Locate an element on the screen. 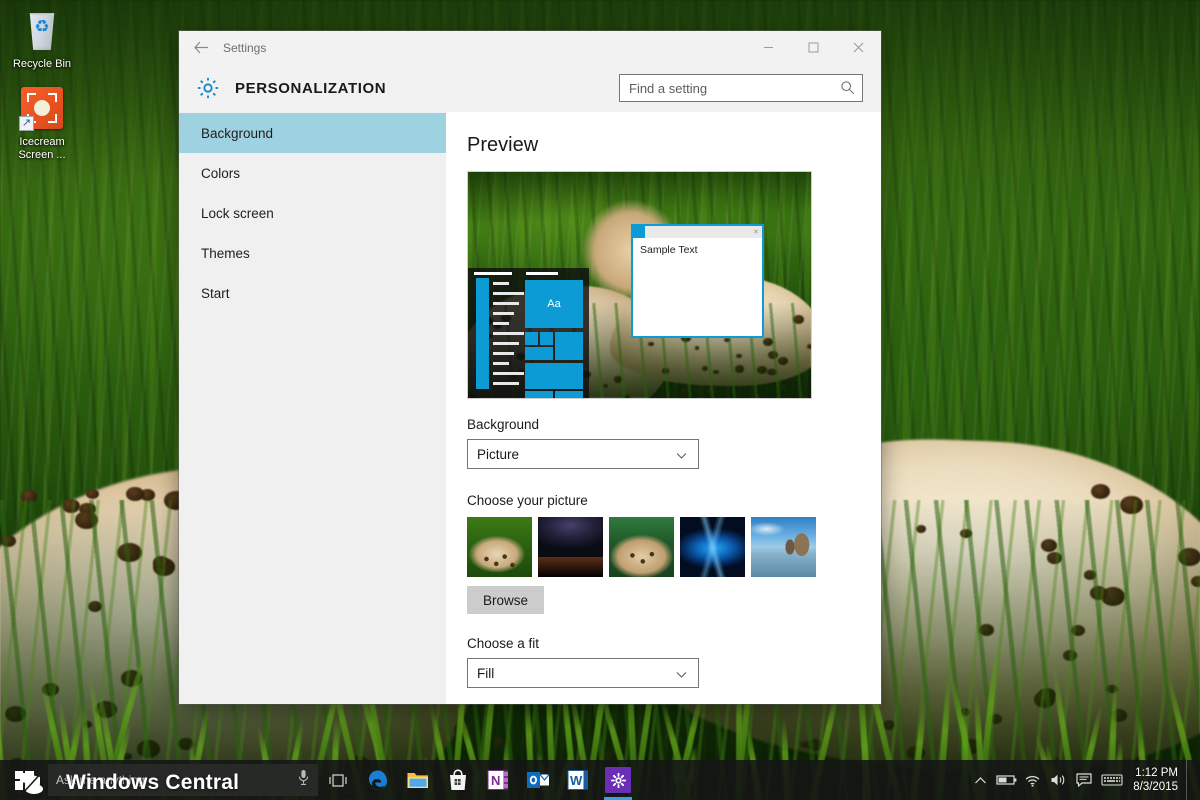 The width and height of the screenshot is (1200, 800). keyboard-icon is located at coordinates (1112, 780).